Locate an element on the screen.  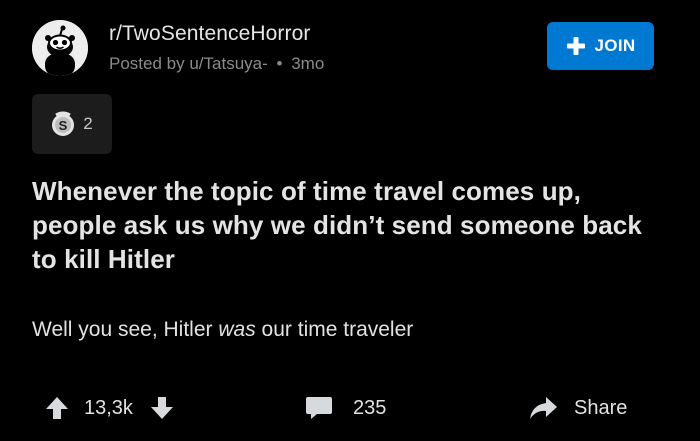
award-chip: S 2 is located at coordinates (72, 124).